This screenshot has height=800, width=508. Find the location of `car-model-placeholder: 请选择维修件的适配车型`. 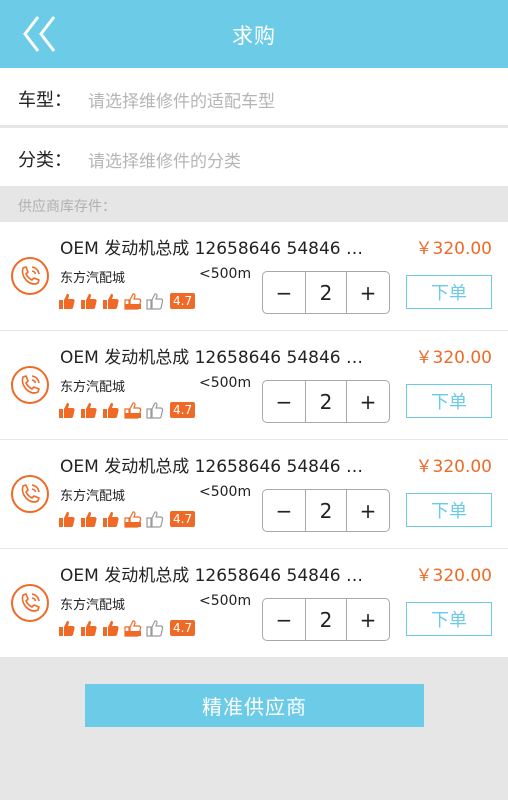

car-model-placeholder: 请选择维修件的适配车型 is located at coordinates (181, 102).